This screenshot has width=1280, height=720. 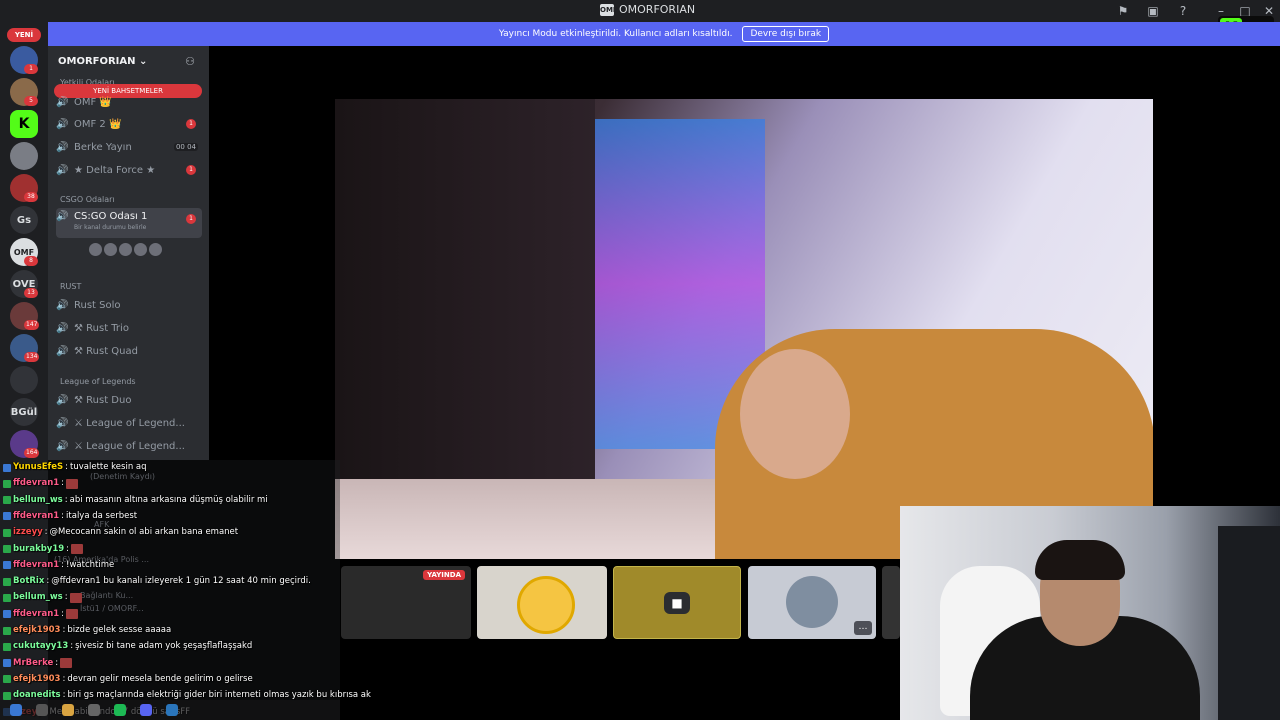 What do you see at coordinates (24, 220) in the screenshot?
I see `server-icon: Gs` at bounding box center [24, 220].